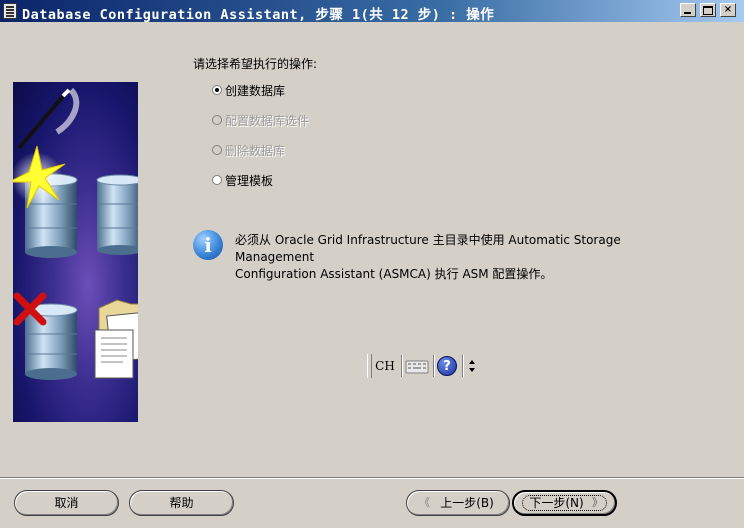 This screenshot has width=744, height=528. Describe the element at coordinates (708, 10) in the screenshot. I see `maximize-button` at that location.